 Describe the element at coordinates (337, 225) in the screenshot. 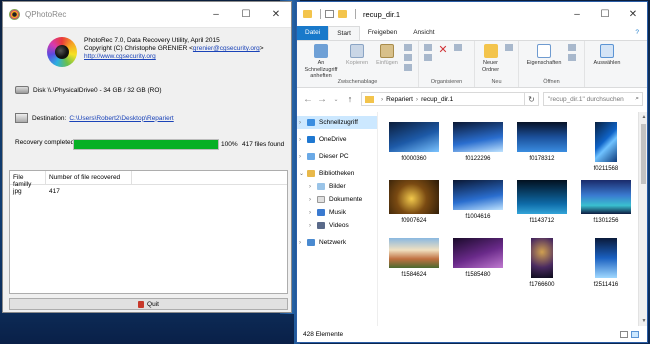

I see `nav-item-videos: › Videos` at that location.